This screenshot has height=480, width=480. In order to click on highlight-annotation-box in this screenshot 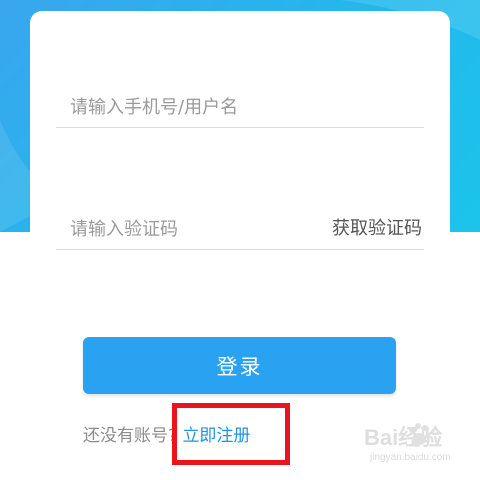, I will do `click(231, 434)`.